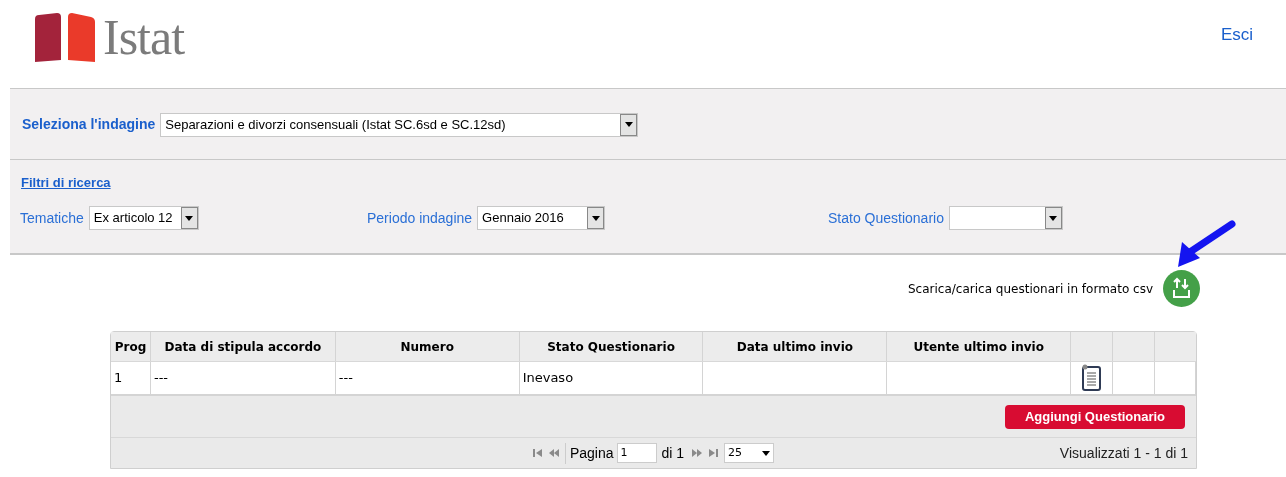  I want to click on filter-select: Gennaio 2016, so click(541, 218).